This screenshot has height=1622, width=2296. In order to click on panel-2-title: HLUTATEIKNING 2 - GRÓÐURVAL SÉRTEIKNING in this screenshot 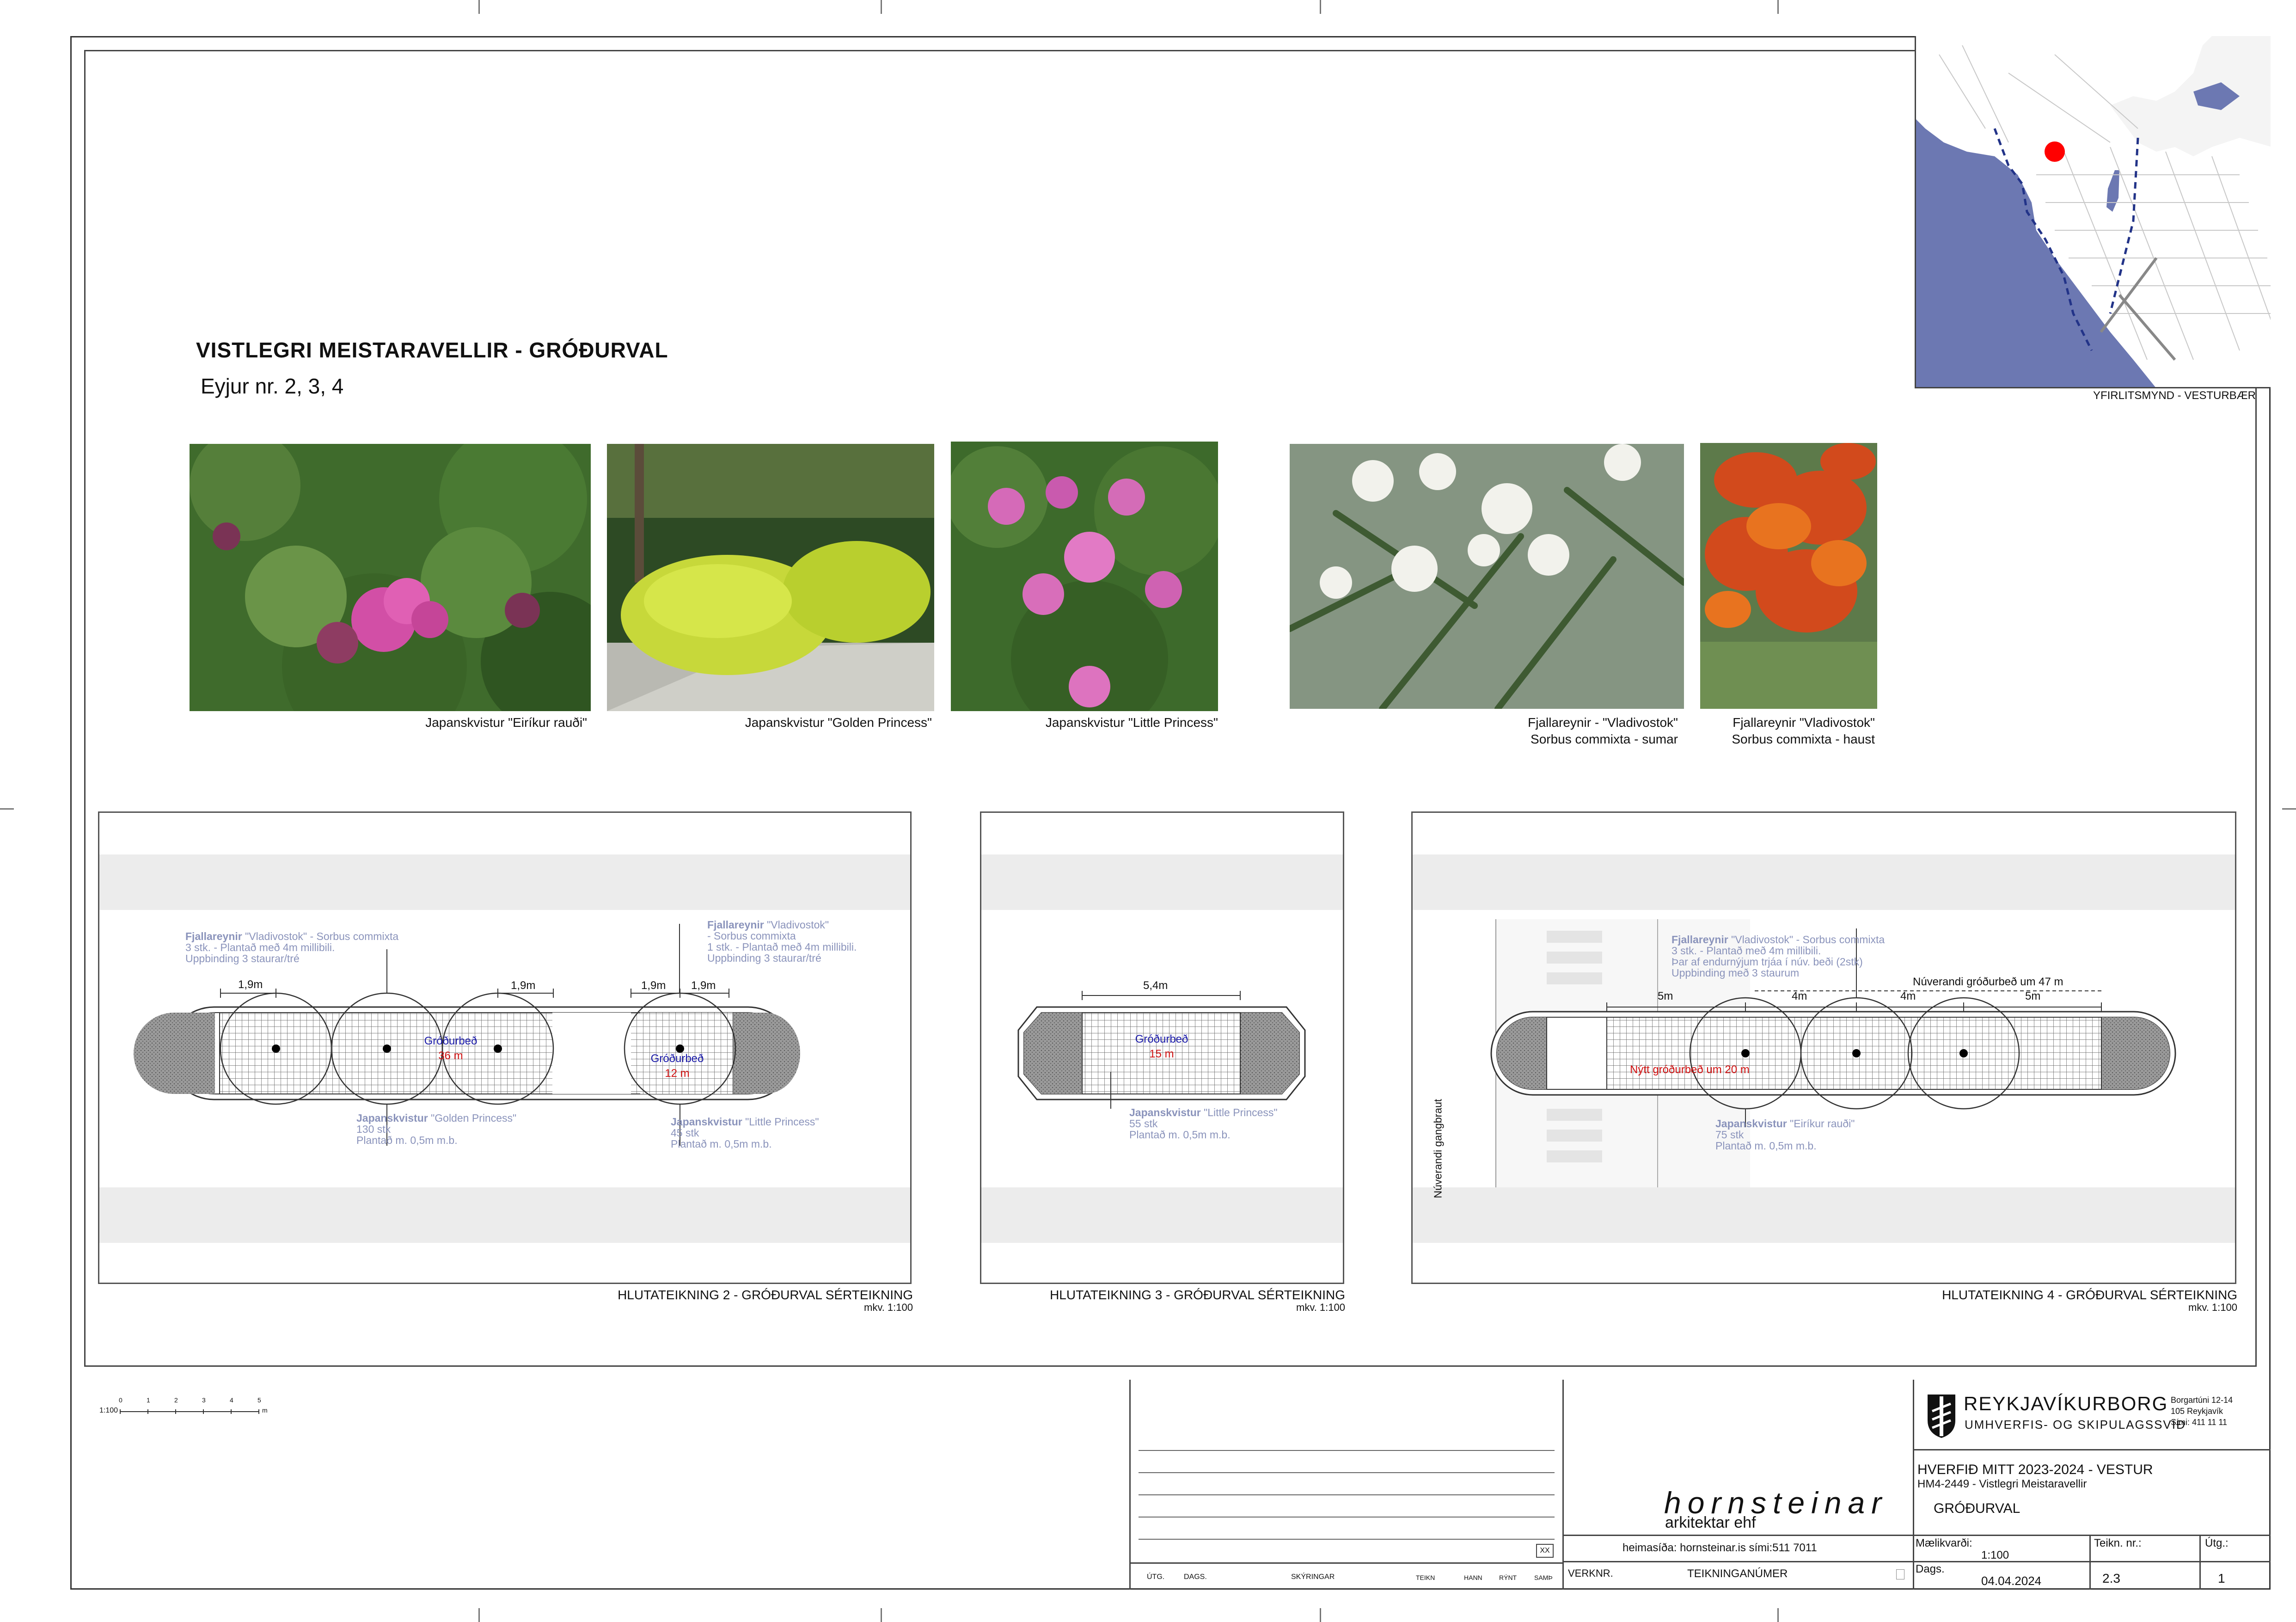, I will do `click(765, 1295)`.